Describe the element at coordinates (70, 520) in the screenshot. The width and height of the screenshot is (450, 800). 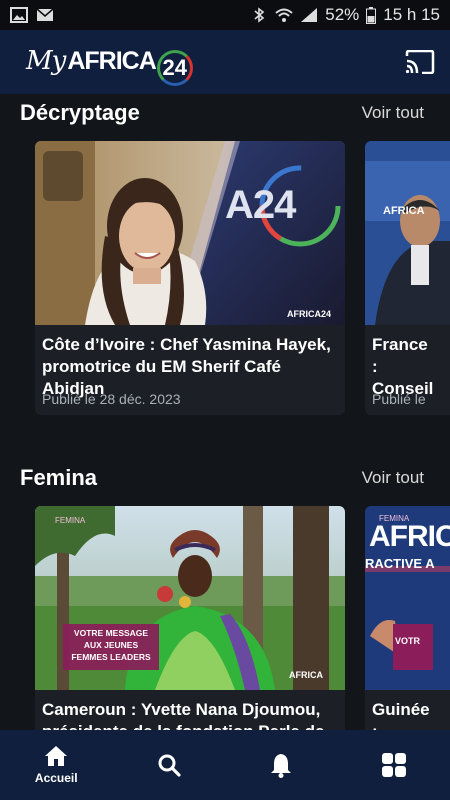
I see `femina-tag: FEMINA` at that location.